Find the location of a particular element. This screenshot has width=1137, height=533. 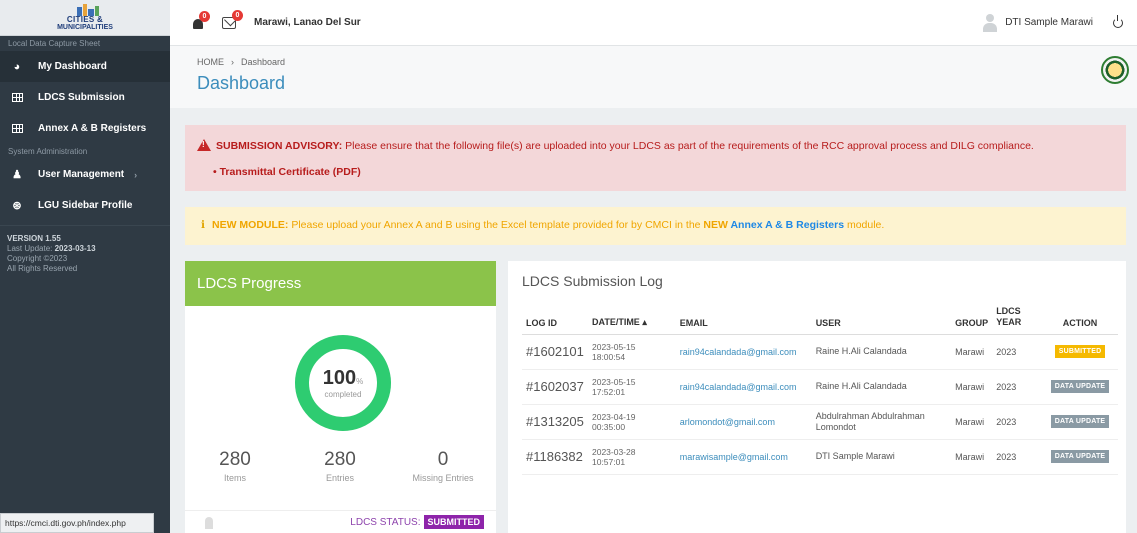

skyline-logo-icon is located at coordinates (85, 10).